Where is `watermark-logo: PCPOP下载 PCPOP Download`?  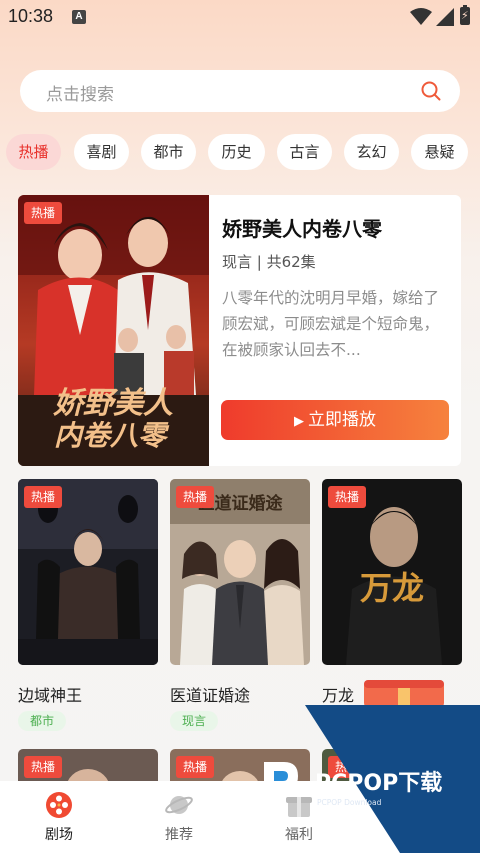 watermark-logo: PCPOP下载 PCPOP Download is located at coordinates (392, 779).